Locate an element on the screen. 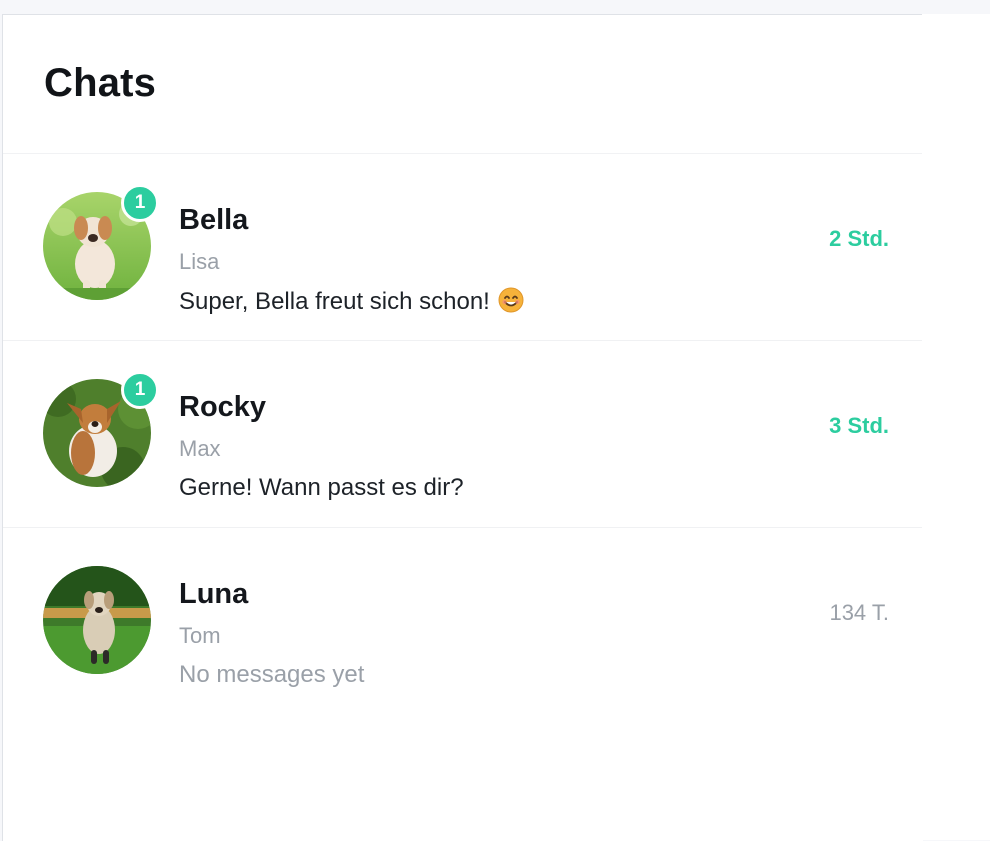  last-message: Gerne! Wann passt es dir? is located at coordinates (321, 487).